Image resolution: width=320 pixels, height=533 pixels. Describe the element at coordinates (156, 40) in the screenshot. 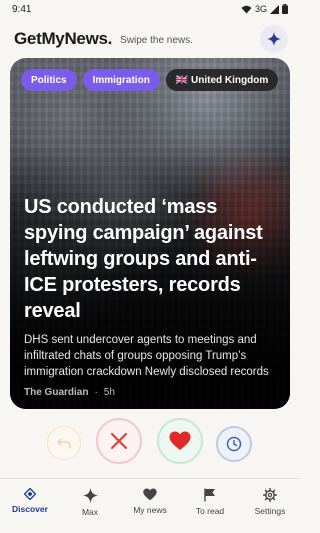

I see `app-tagline: Swipe the news.` at that location.